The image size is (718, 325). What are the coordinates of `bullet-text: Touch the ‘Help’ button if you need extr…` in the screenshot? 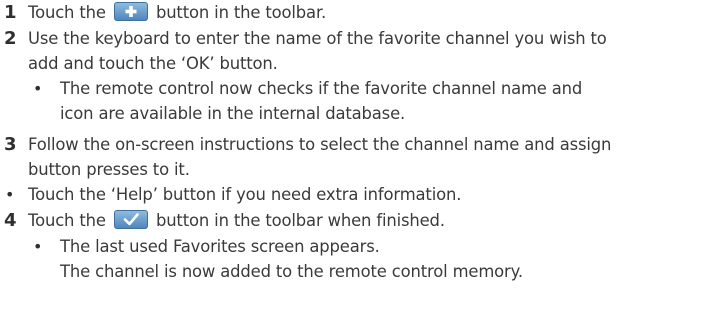 It's located at (245, 194).